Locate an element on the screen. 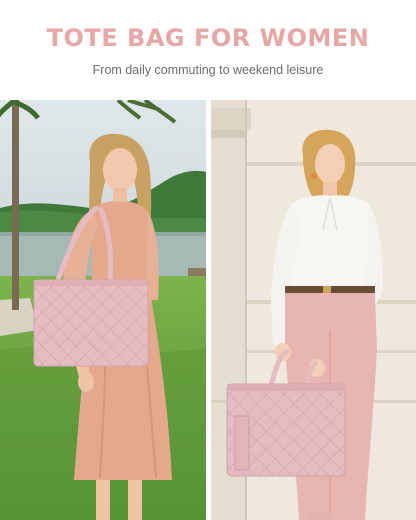 The image size is (416, 520). page-subtitle: From daily commuting to weekend leisure is located at coordinates (208, 70).